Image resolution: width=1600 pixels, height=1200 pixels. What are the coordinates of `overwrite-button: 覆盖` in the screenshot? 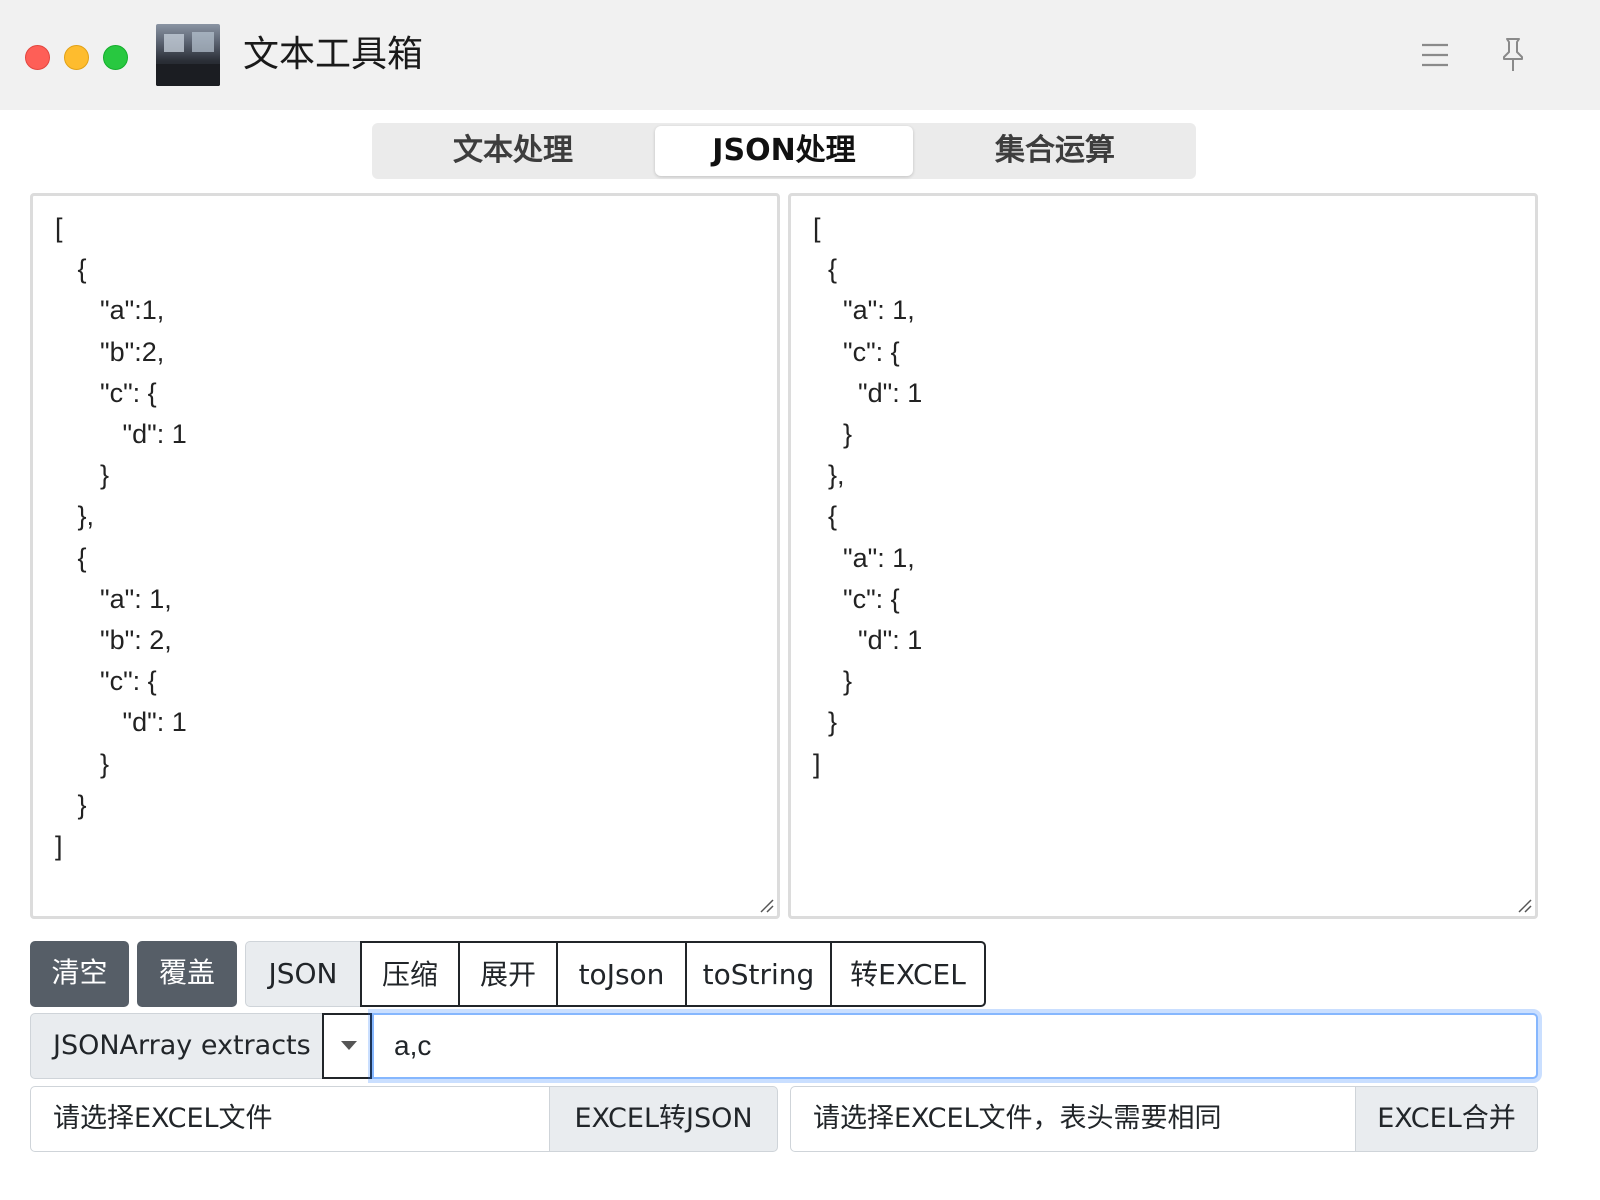 It's located at (187, 974).